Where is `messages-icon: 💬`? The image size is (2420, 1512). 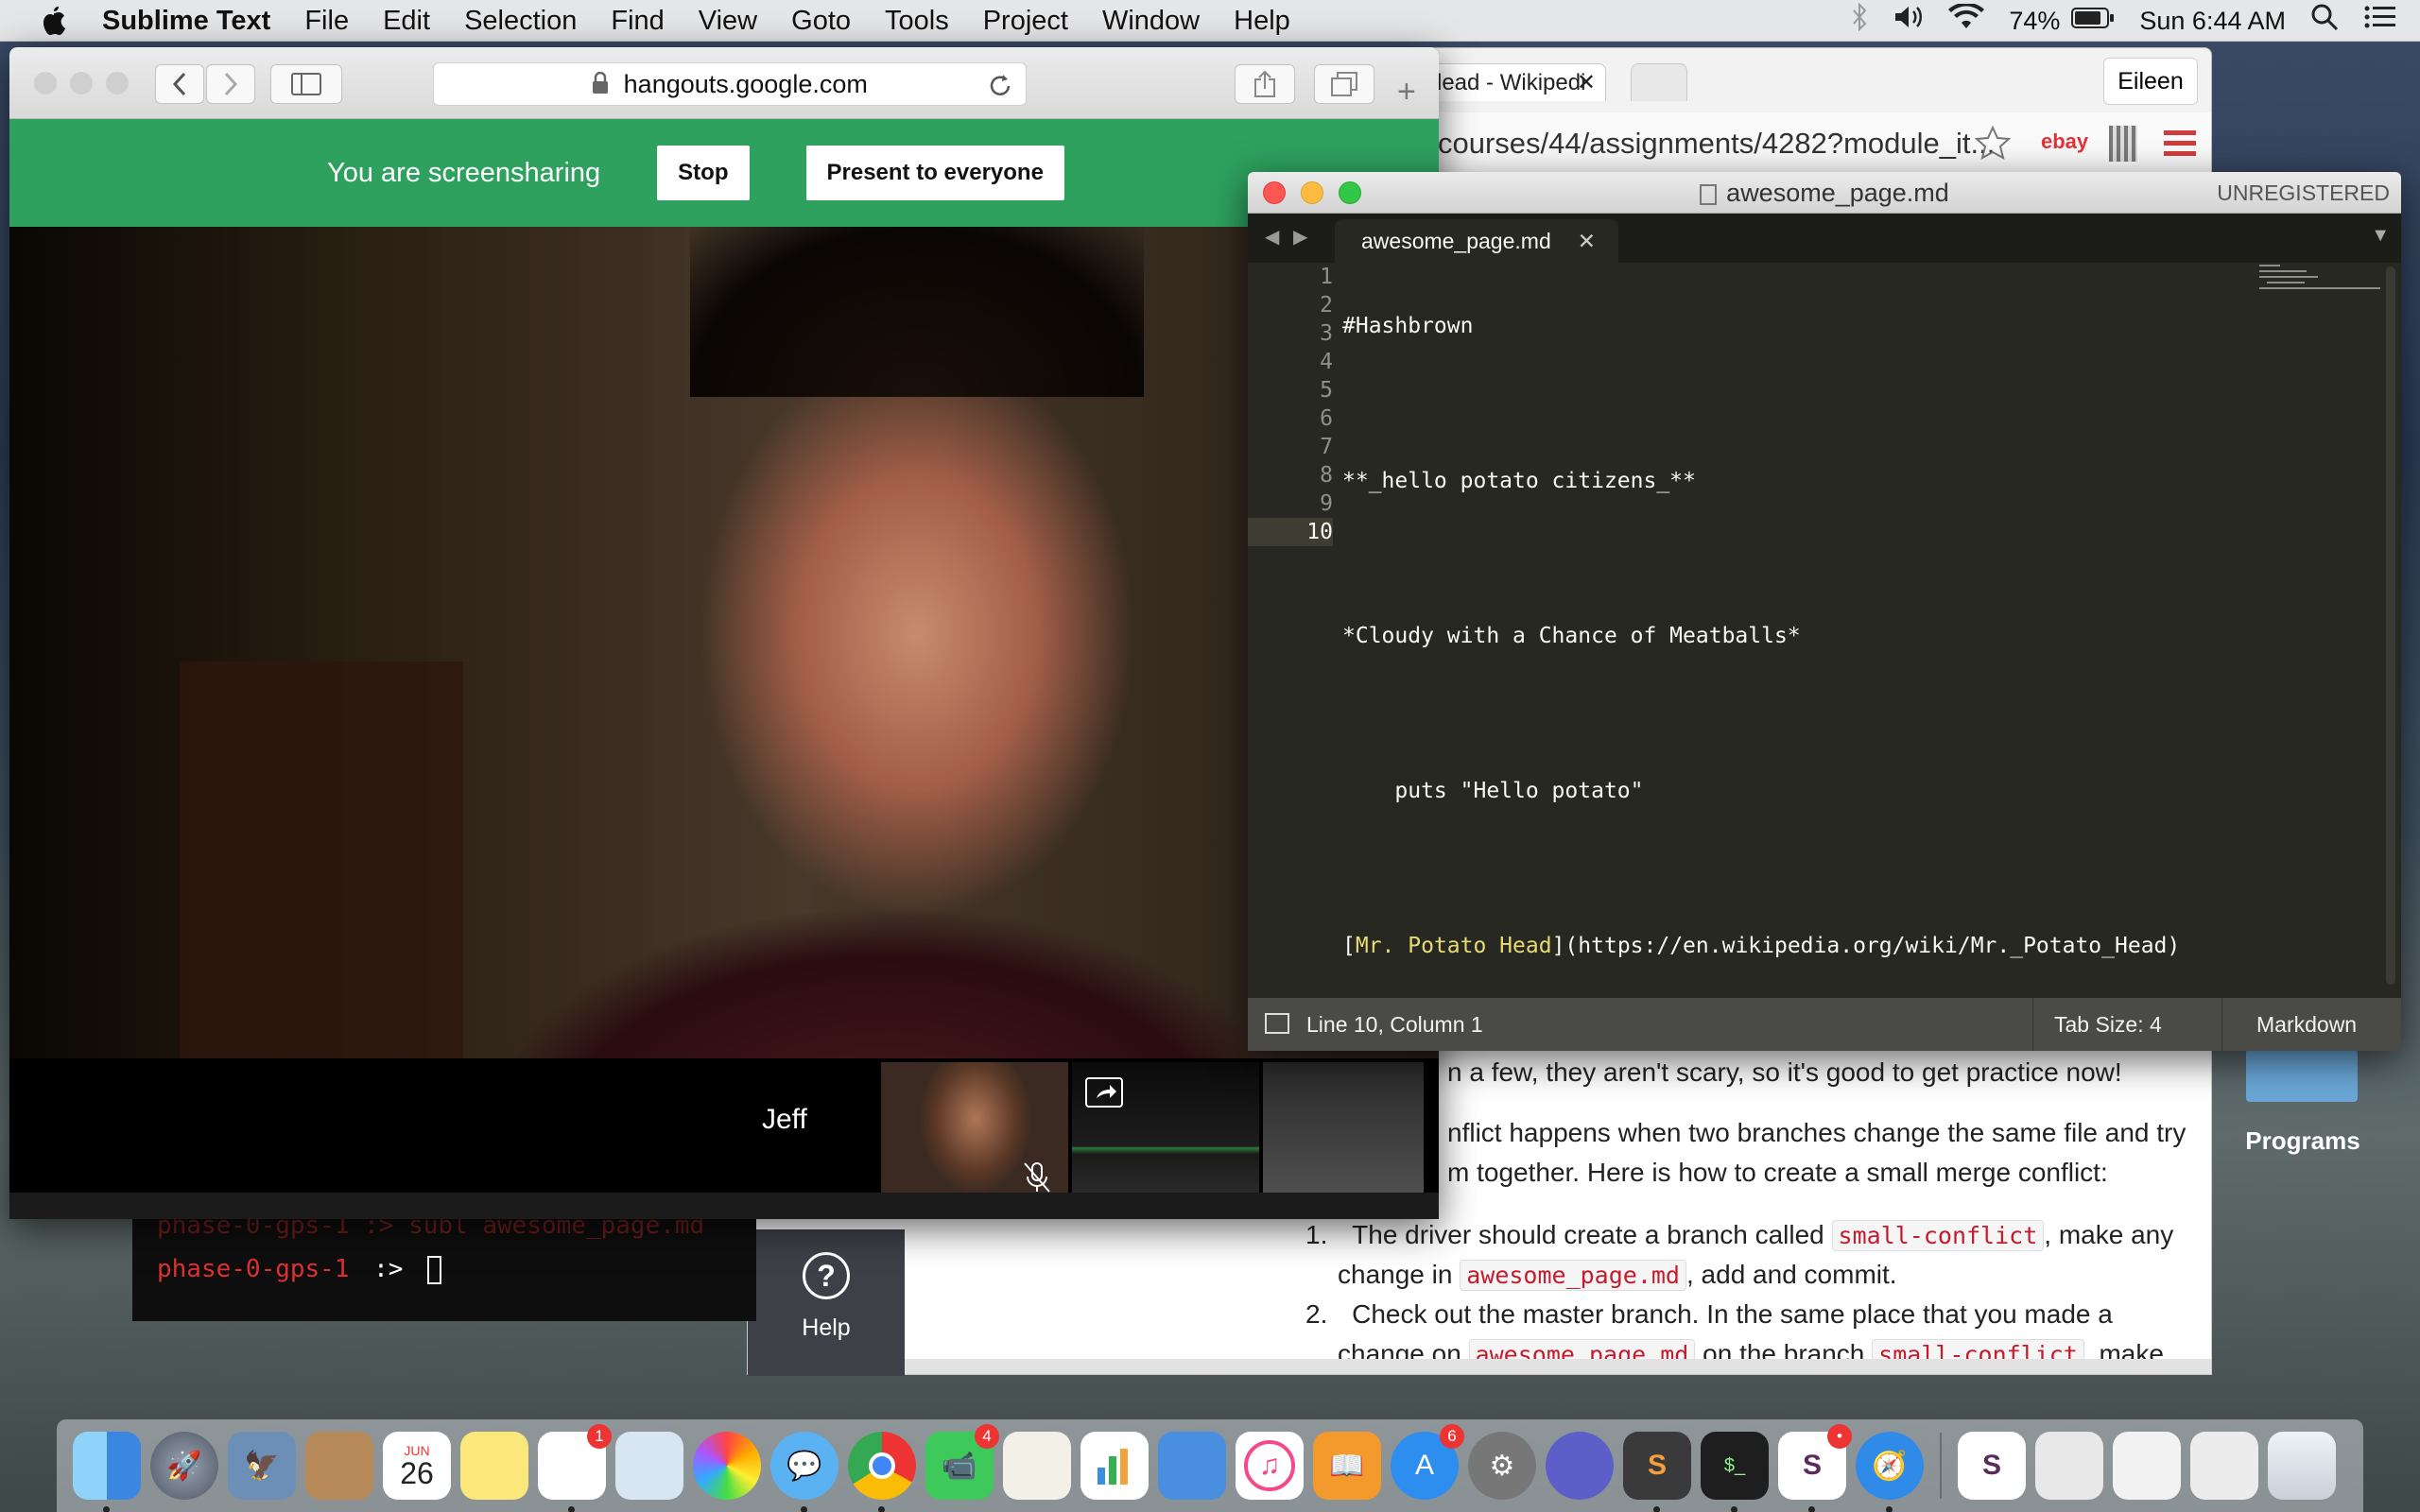
messages-icon: 💬 is located at coordinates (804, 1472).